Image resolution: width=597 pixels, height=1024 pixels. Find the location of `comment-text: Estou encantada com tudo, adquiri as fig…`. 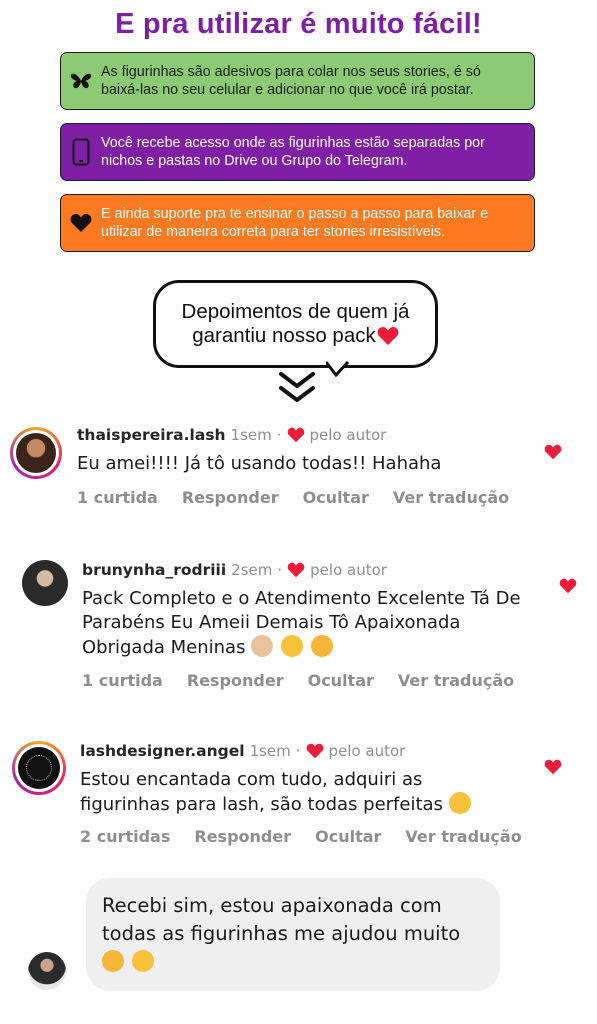

comment-text: Estou encantada com tudo, adquiri as fig… is located at coordinates (261, 792).